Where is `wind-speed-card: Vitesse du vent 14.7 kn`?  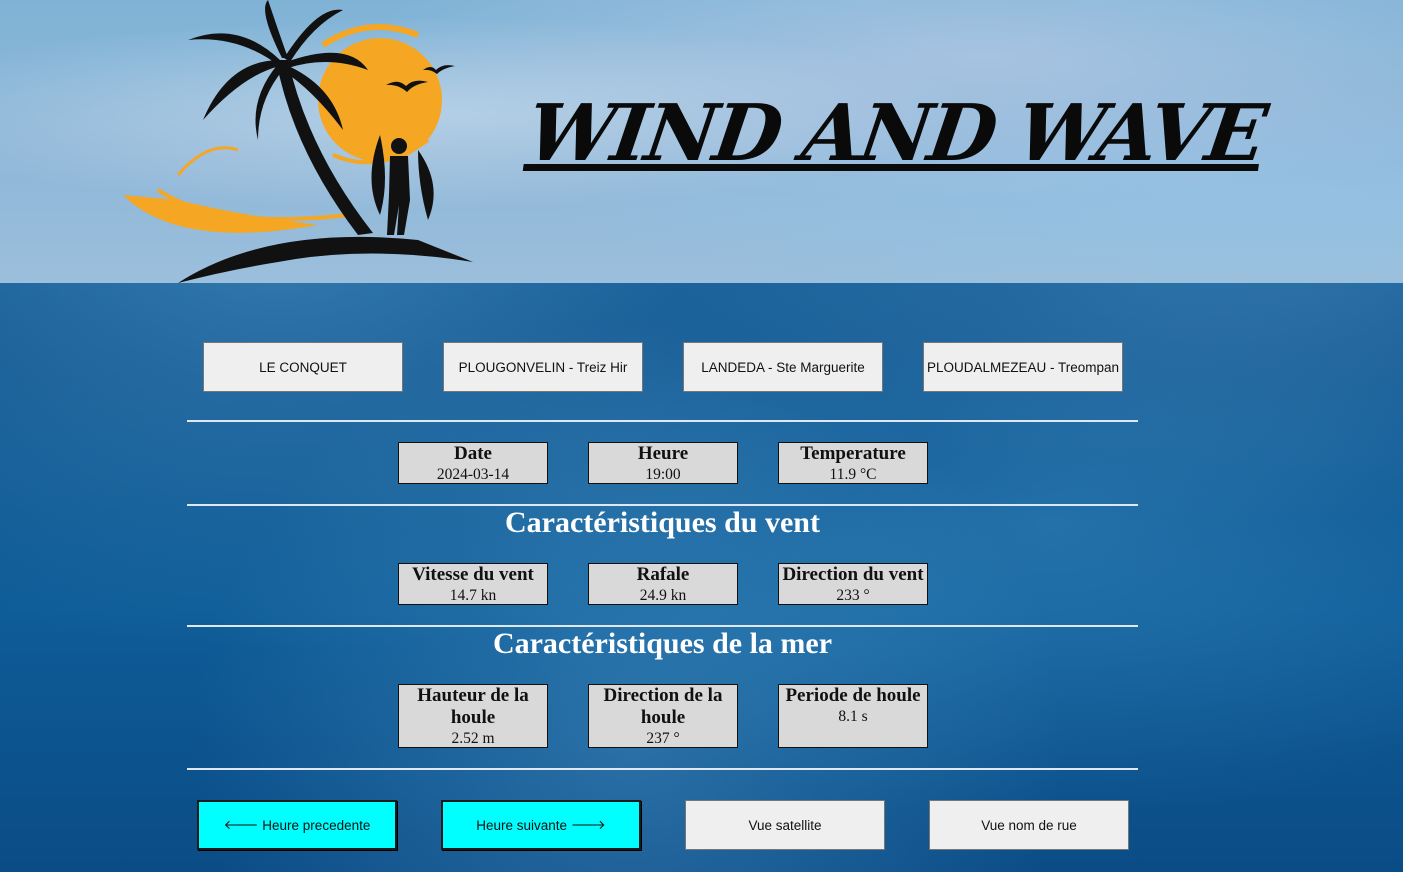 wind-speed-card: Vitesse du vent 14.7 kn is located at coordinates (473, 584).